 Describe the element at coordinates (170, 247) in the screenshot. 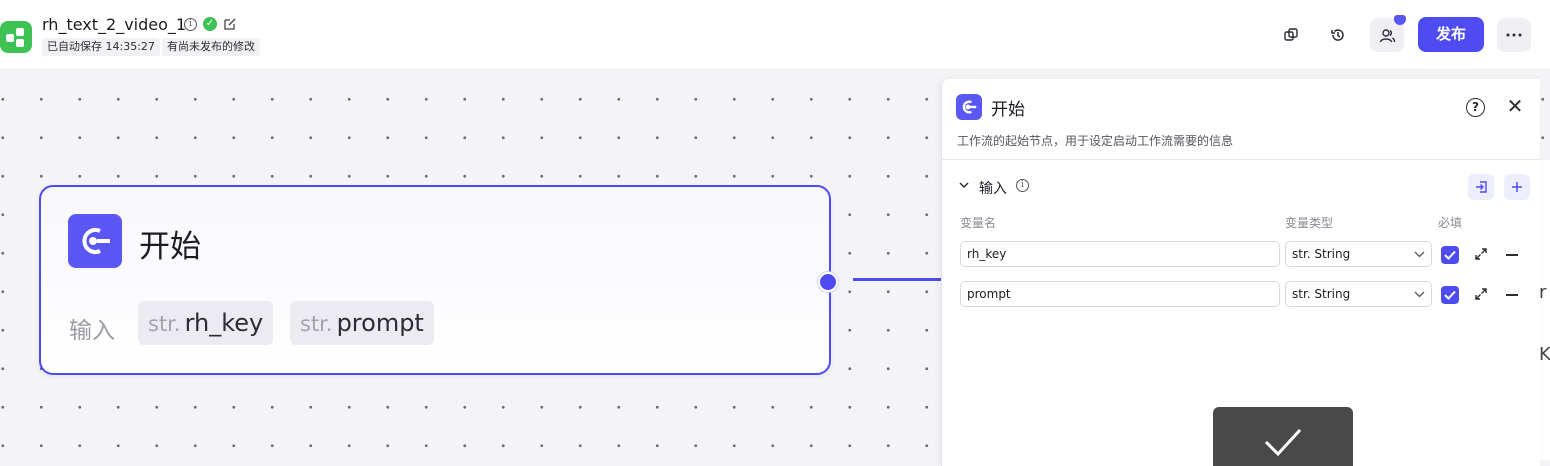

I see `node-title: 开始` at that location.